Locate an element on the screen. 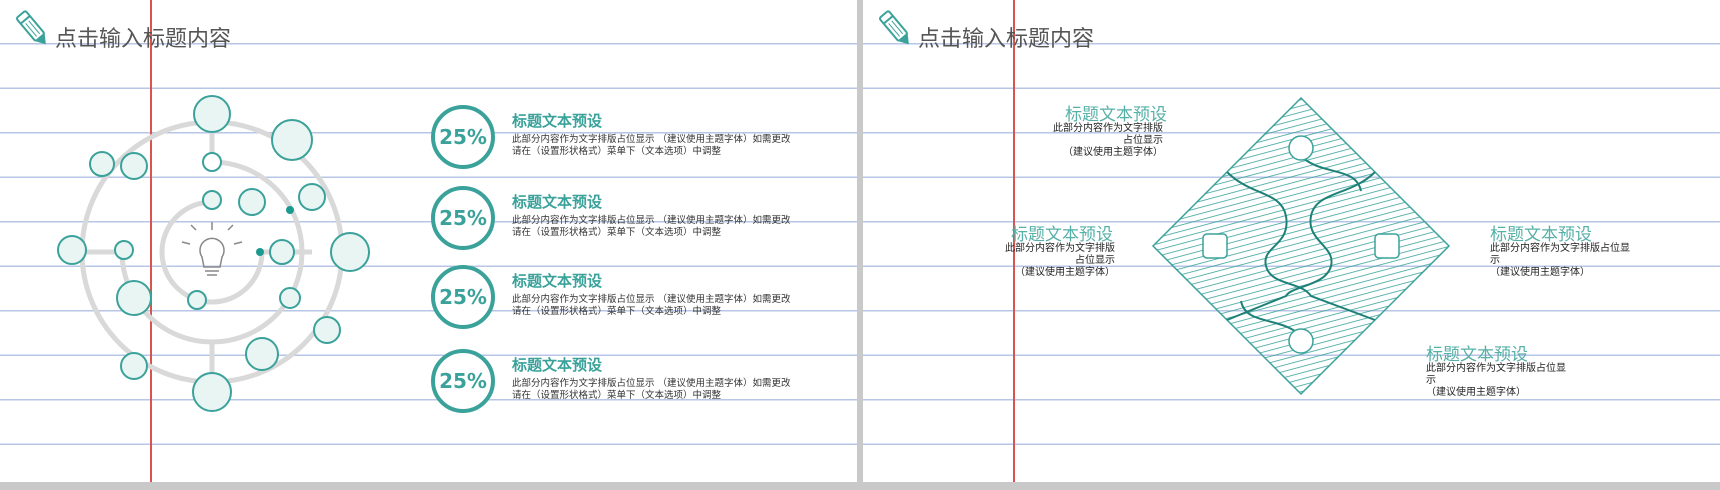  puzzle-title-4: 标题文本预设 is located at coordinates (1477, 355).